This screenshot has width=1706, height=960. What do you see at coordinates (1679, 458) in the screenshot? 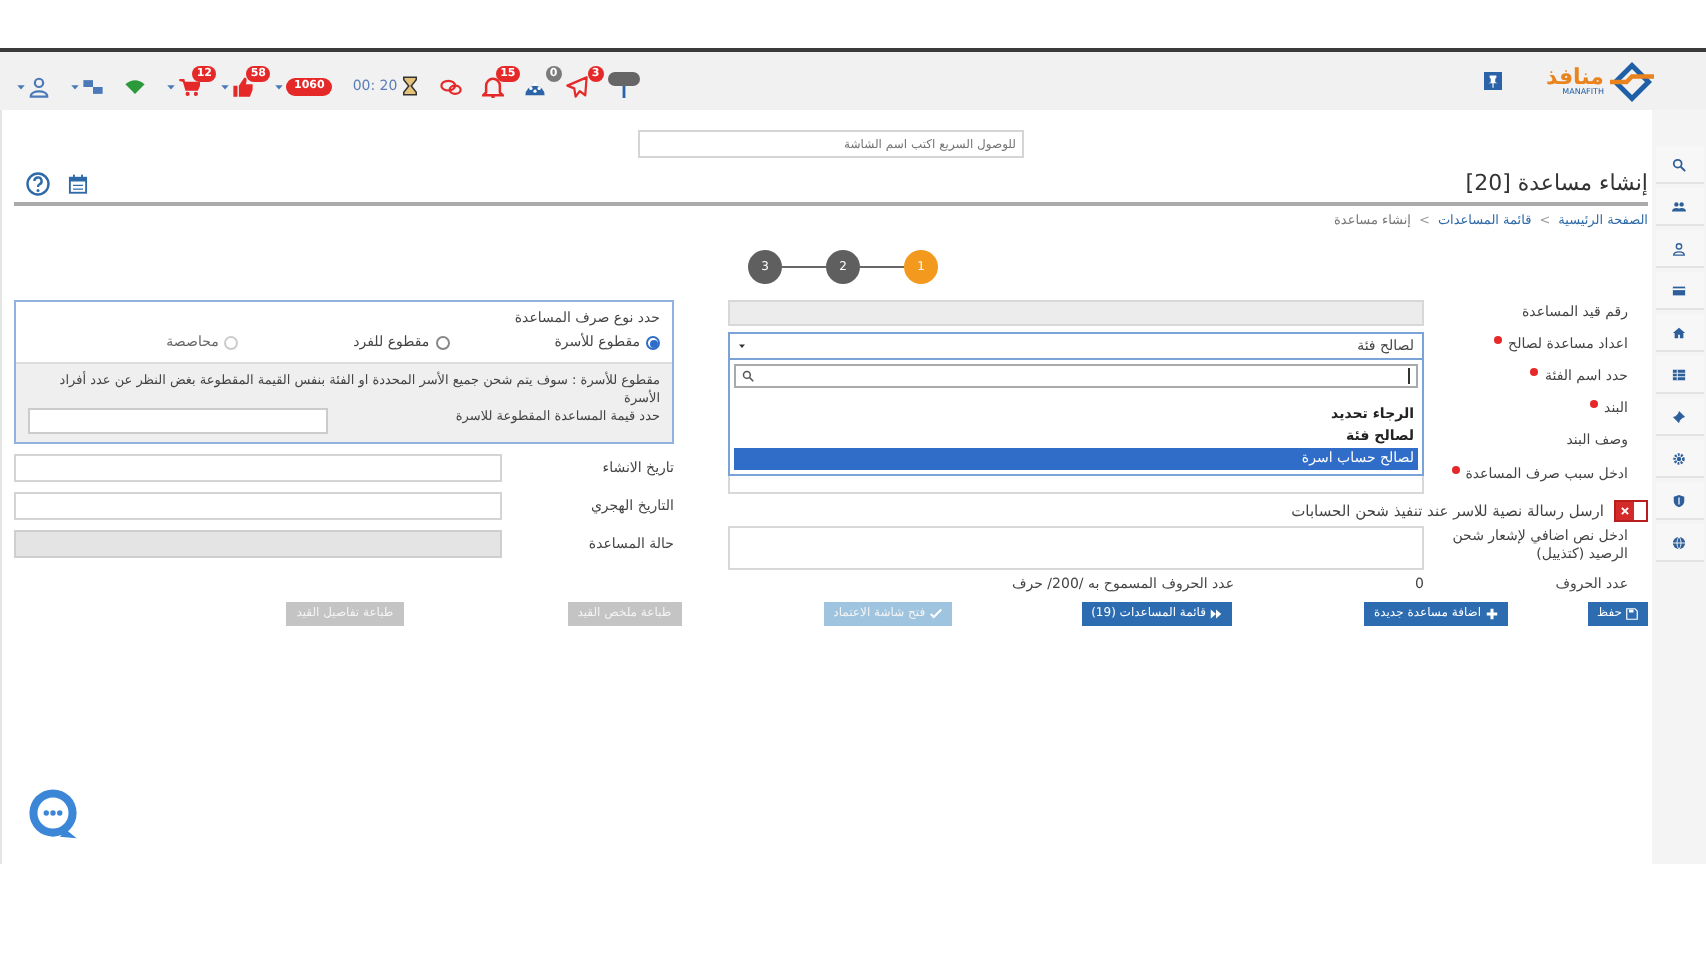
I see `settings-icon` at bounding box center [1679, 458].